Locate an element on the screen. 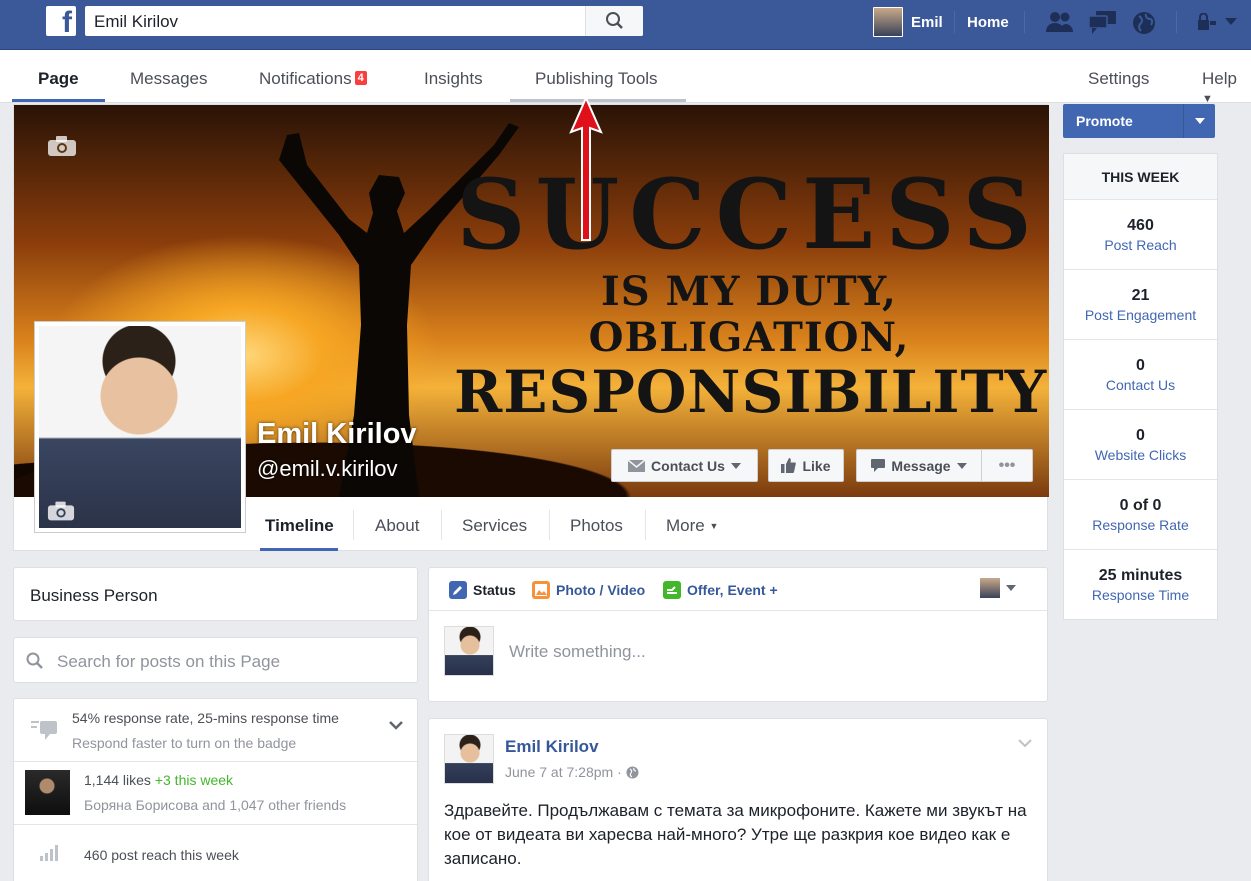  likes-count: 1,144 likes is located at coordinates (117, 780).